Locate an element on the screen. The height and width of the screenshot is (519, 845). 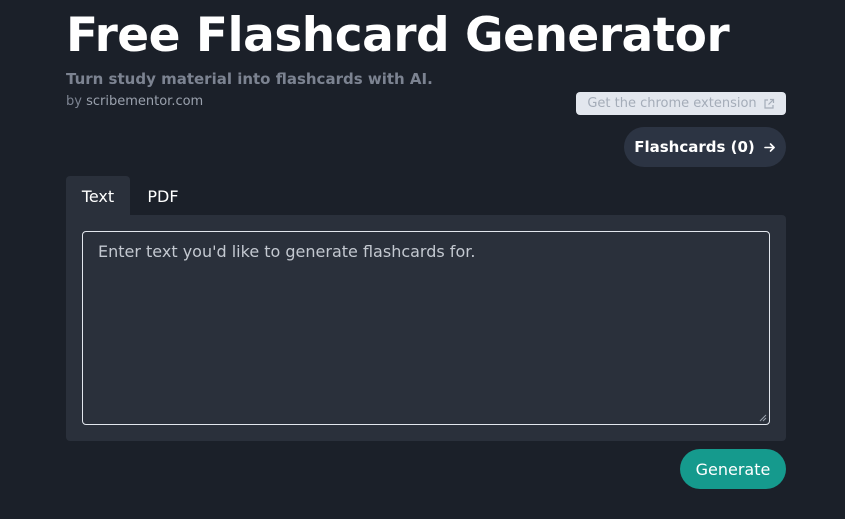
byline-site-link: scribementor.com is located at coordinates (144, 101).